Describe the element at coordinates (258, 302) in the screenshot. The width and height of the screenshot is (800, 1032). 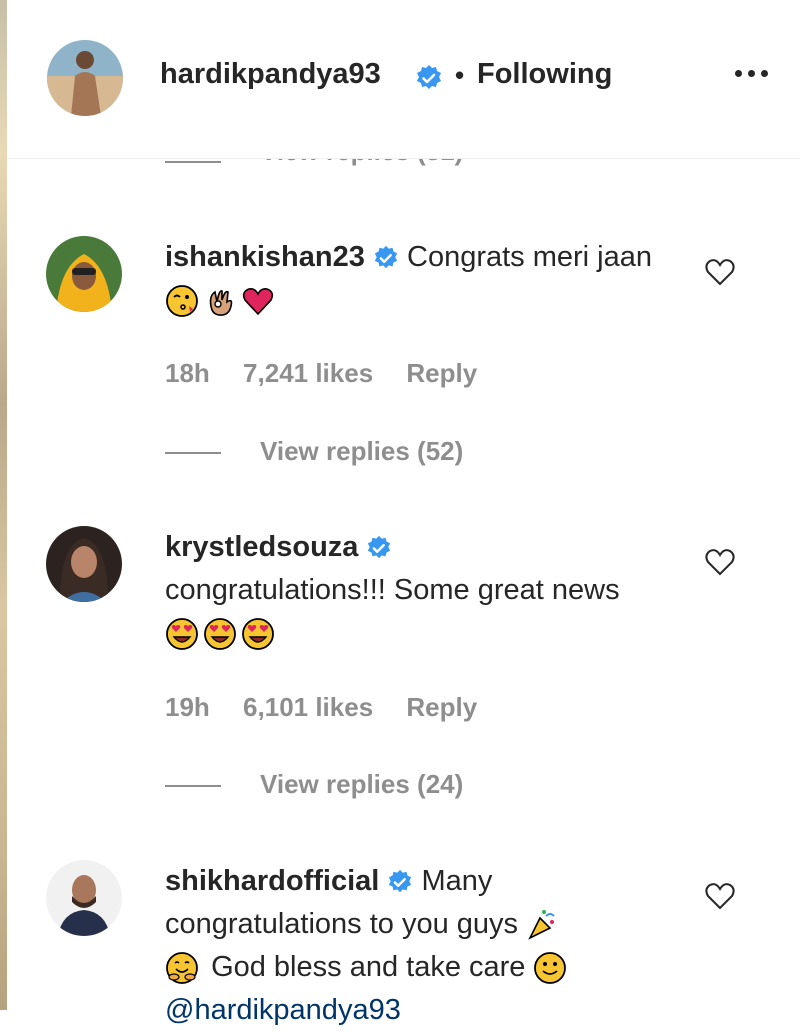
I see `red-heart-icon` at that location.